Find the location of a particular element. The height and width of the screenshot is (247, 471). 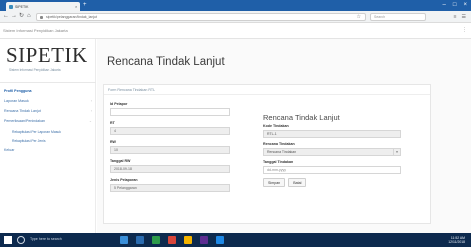

logo-subtitle: Sistem Informasi Penyidikan Jakarta is located at coordinates (35, 70).